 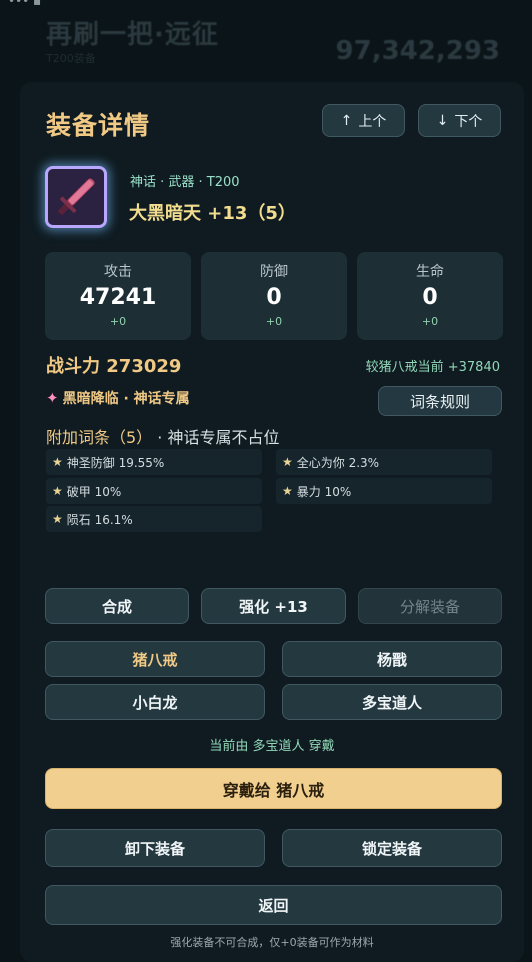 What do you see at coordinates (430, 272) in the screenshot?
I see `stat-label: 生命` at bounding box center [430, 272].